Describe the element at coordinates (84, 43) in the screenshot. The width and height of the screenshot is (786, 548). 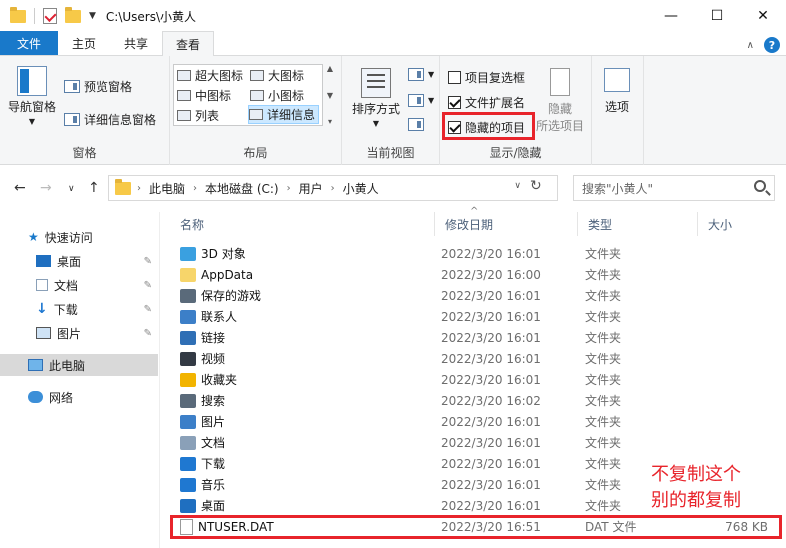
I see `tab-home: 主页` at that location.